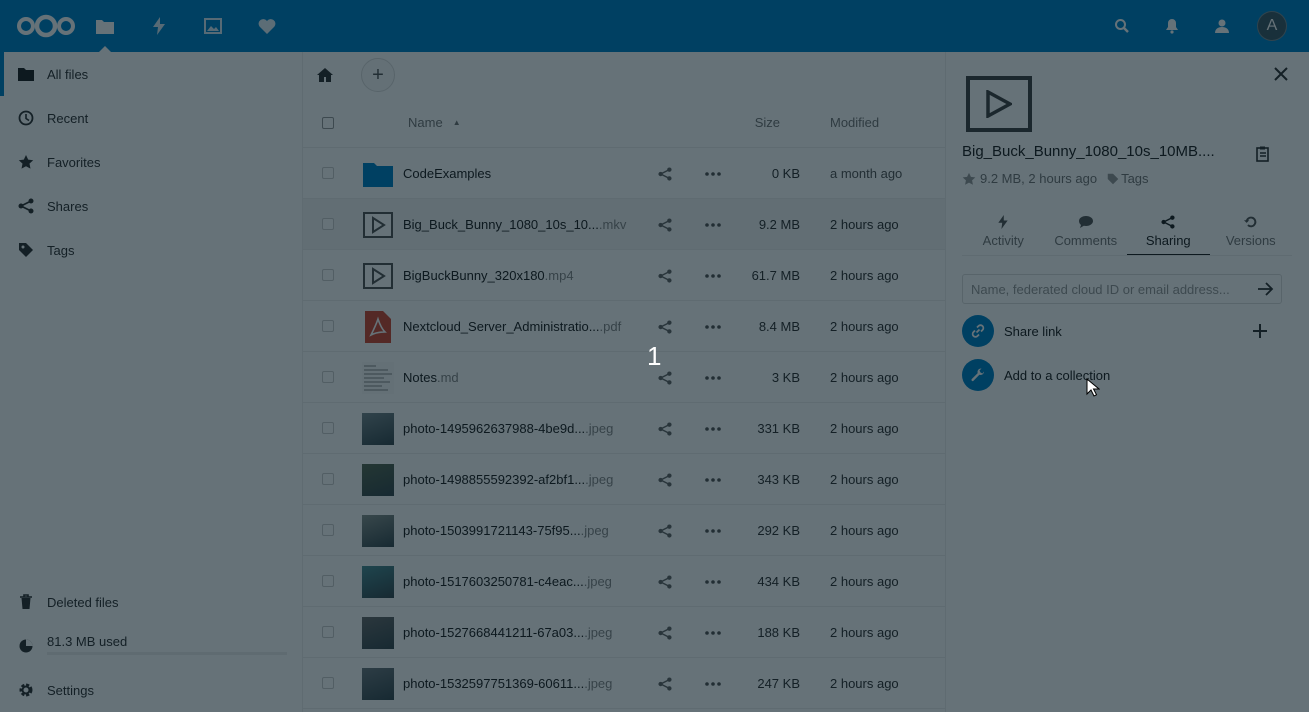  Describe the element at coordinates (68, 74) in the screenshot. I see `nav-item-label: All files` at that location.